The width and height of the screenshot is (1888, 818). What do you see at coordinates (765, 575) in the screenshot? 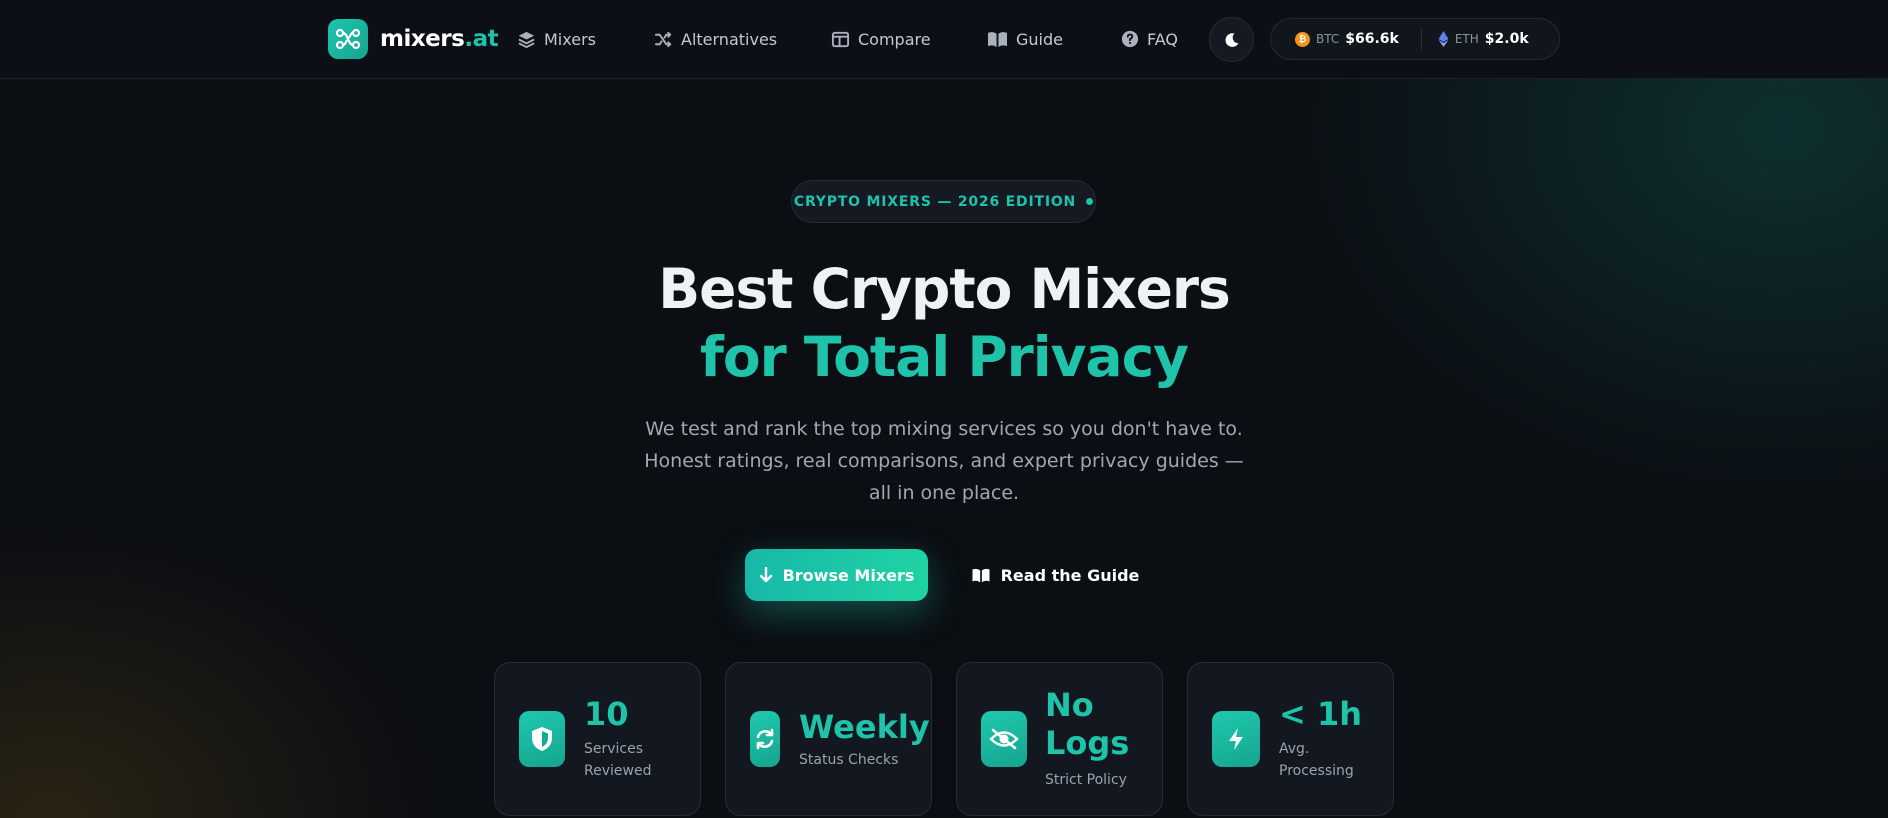
I see `arrow-down-icon` at bounding box center [765, 575].